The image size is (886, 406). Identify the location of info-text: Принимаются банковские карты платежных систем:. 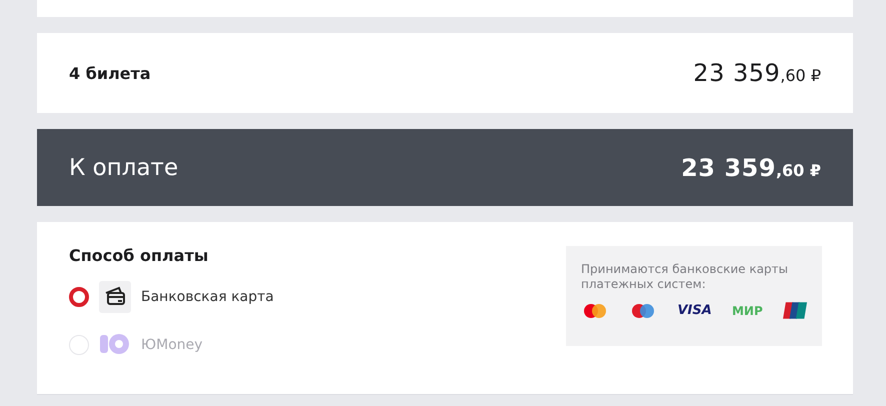
(685, 277).